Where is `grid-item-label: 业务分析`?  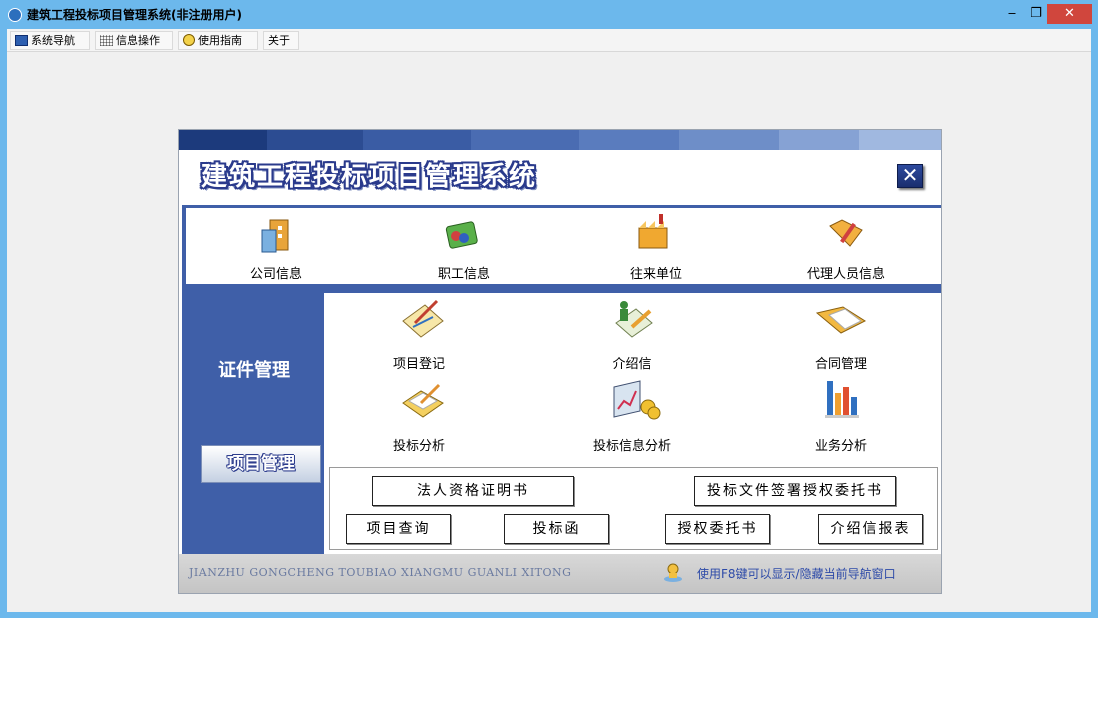
grid-item-label: 业务分析 is located at coordinates (840, 446).